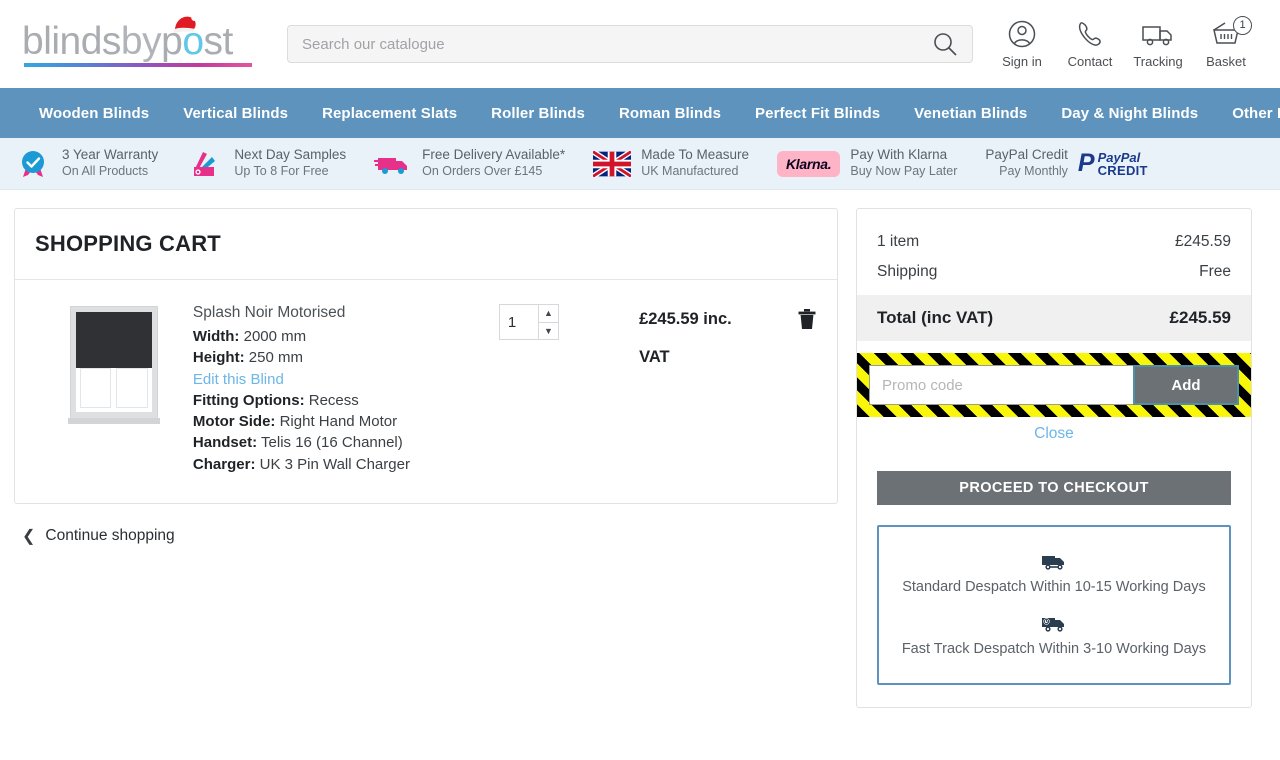  I want to click on nav-item-perfect-fit-blinds: Perfect Fit Blinds, so click(817, 113).